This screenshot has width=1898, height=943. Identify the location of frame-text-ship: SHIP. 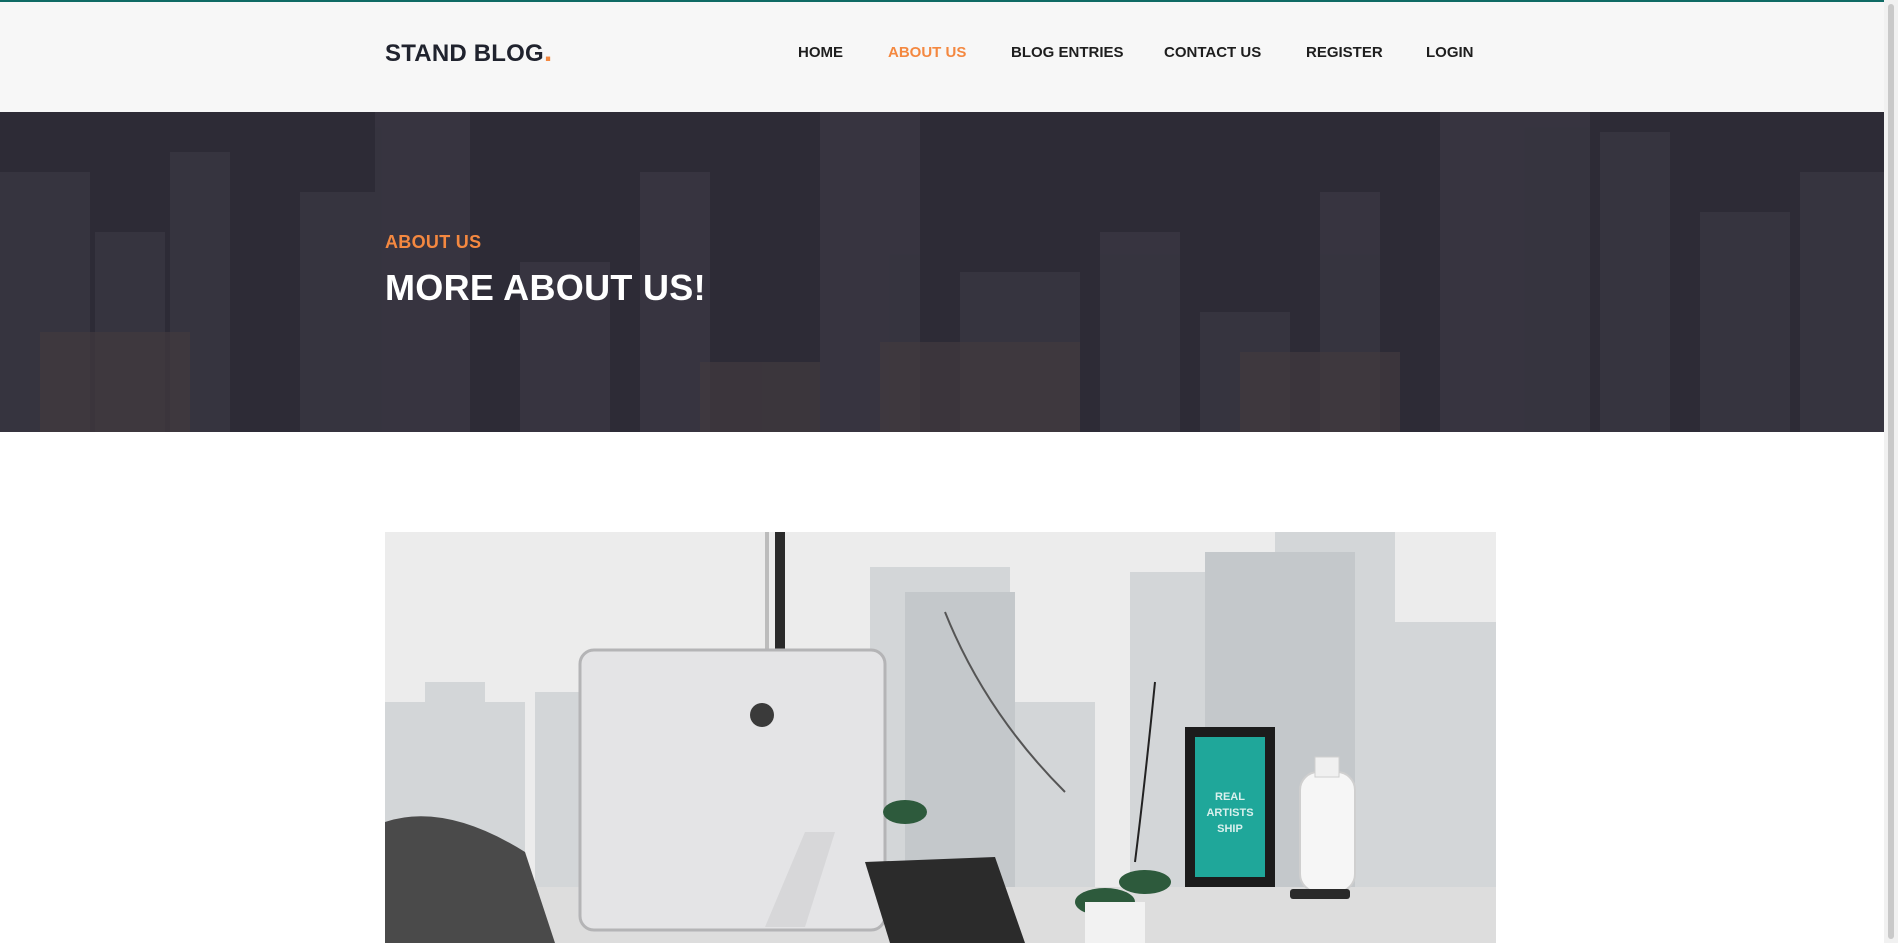
(1230, 829).